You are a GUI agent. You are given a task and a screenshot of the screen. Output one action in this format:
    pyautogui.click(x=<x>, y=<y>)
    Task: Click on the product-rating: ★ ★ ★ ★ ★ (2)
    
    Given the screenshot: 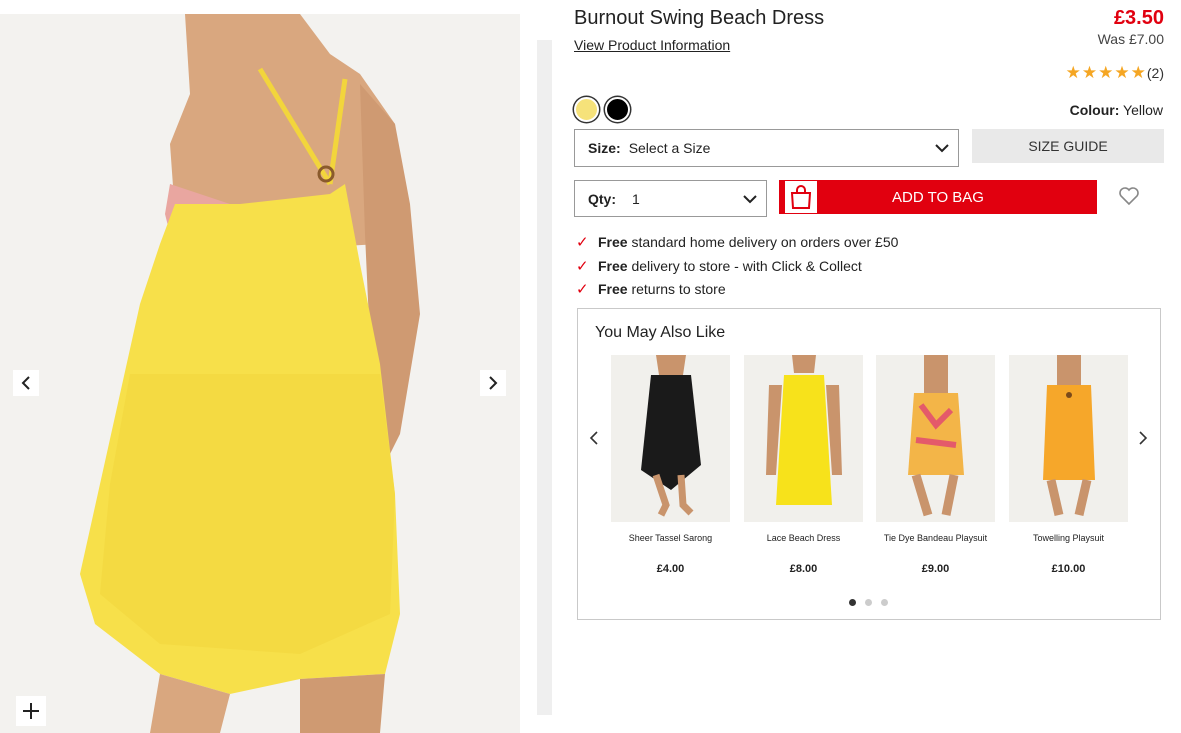 What is the action you would take?
    pyautogui.click(x=1115, y=72)
    